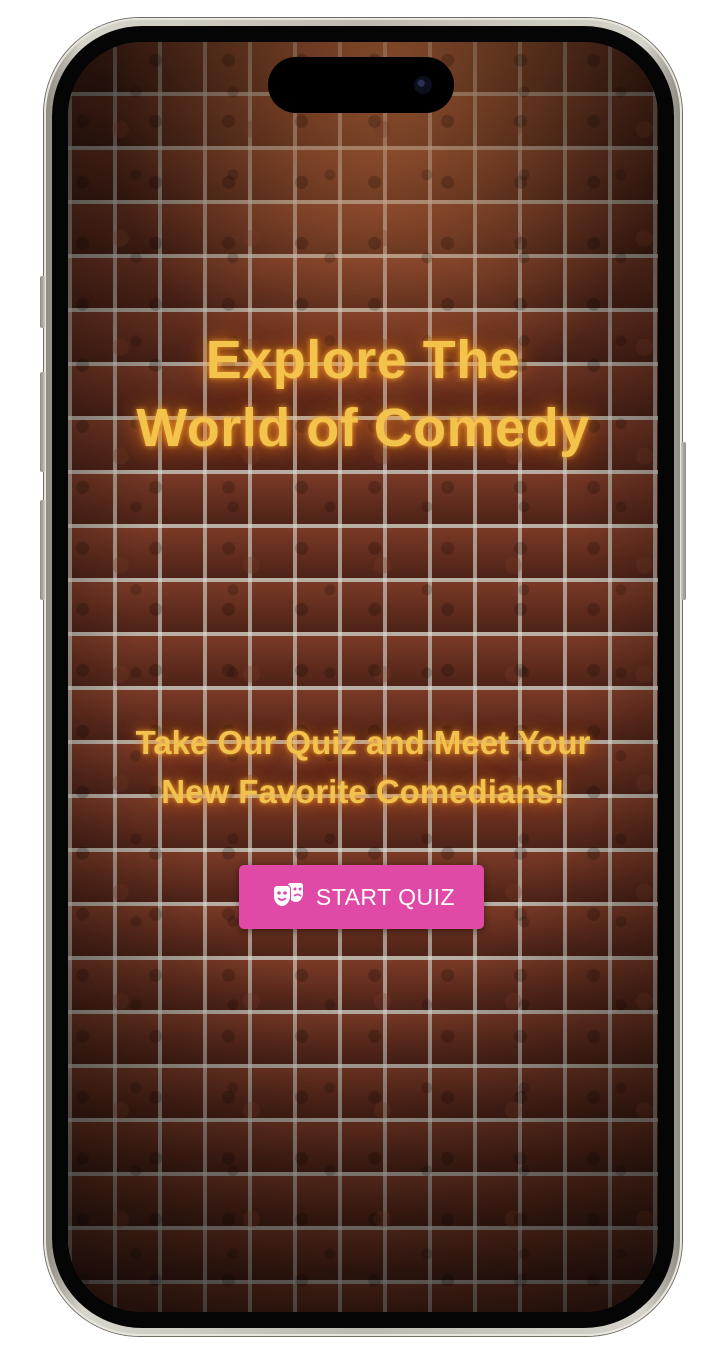 Image resolution: width=726 pixels, height=1354 pixels. I want to click on volume-up-button, so click(42, 422).